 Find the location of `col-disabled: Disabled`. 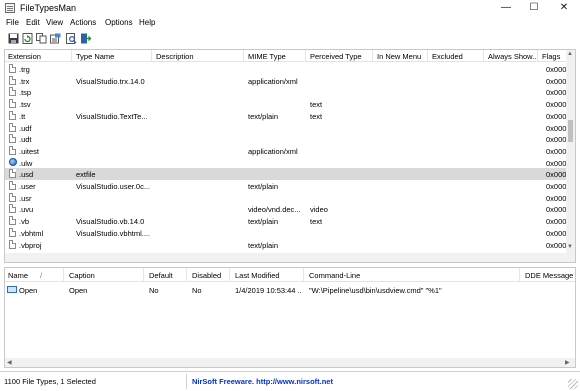

col-disabled: Disabled is located at coordinates (206, 275).